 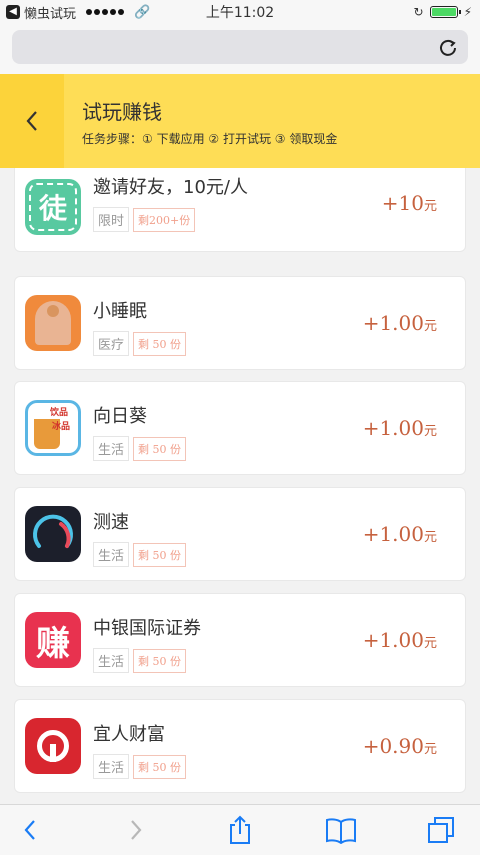 What do you see at coordinates (402, 203) in the screenshot?
I see `reward-value: +10` at bounding box center [402, 203].